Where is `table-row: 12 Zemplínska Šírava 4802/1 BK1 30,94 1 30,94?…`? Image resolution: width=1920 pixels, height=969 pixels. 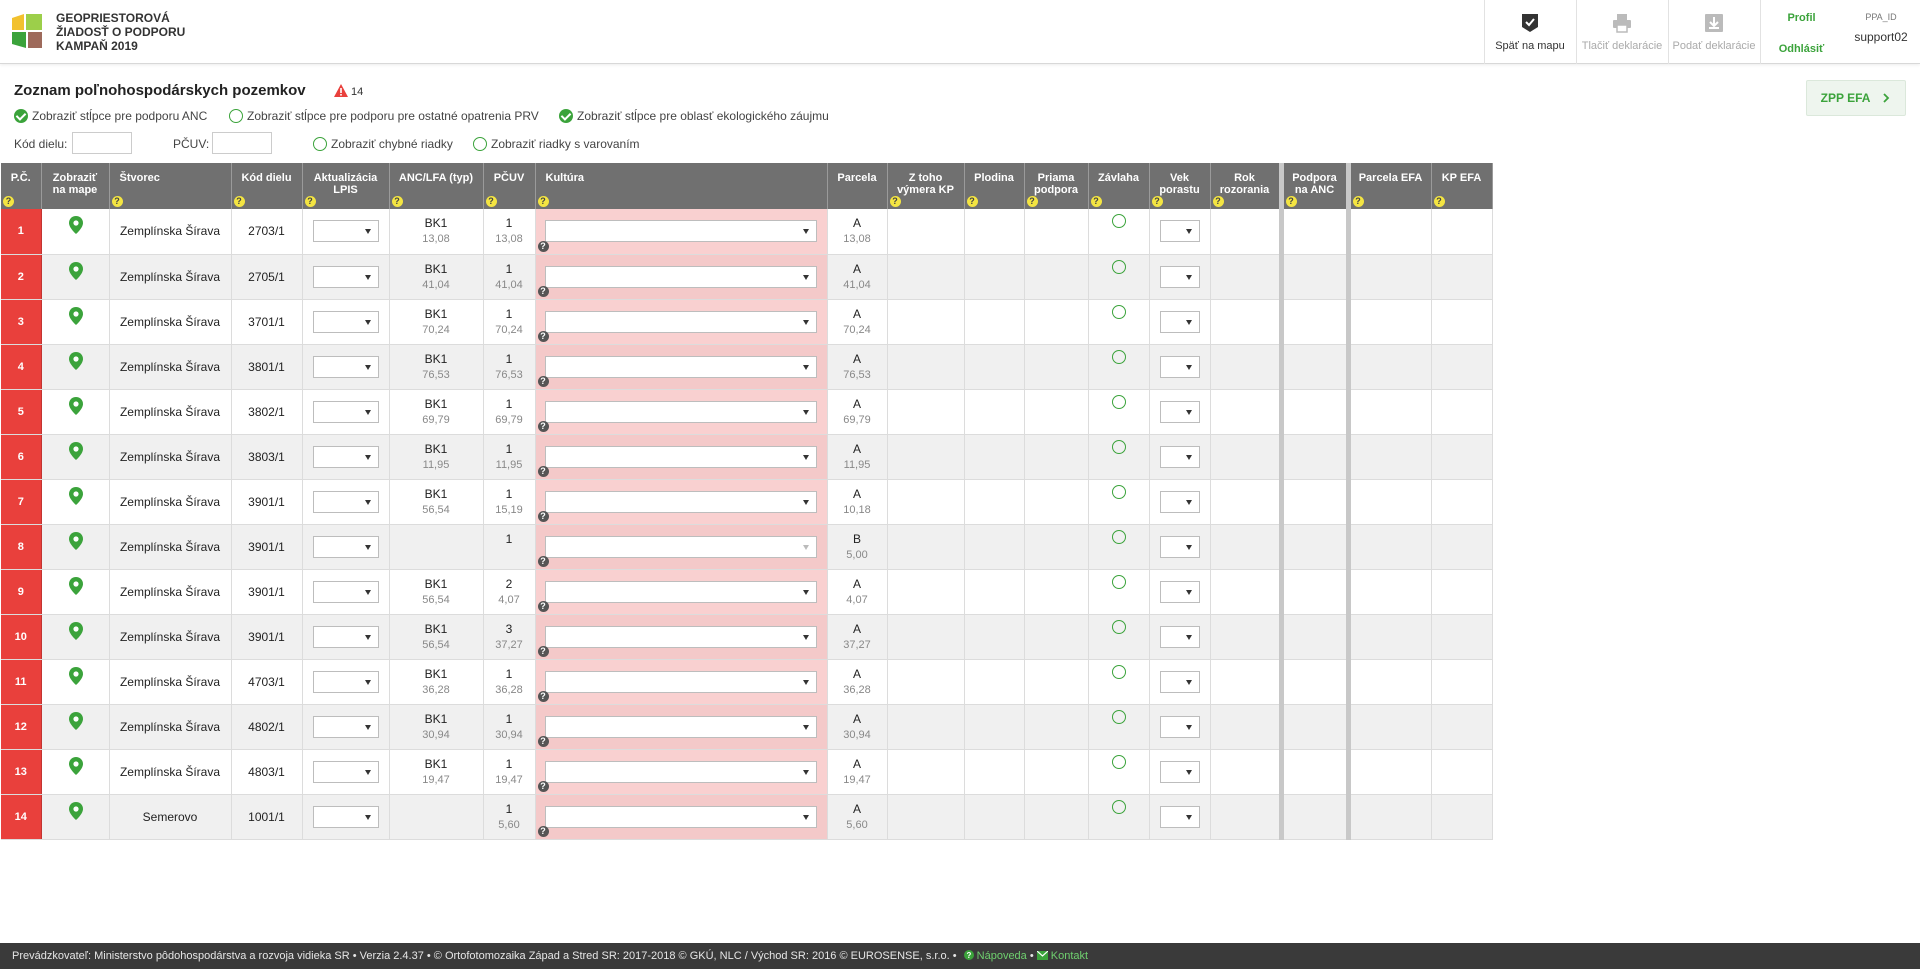 table-row: 12 Zemplínska Šírava 4802/1 BK1 30,94 1 30,94?… is located at coordinates (747, 727).